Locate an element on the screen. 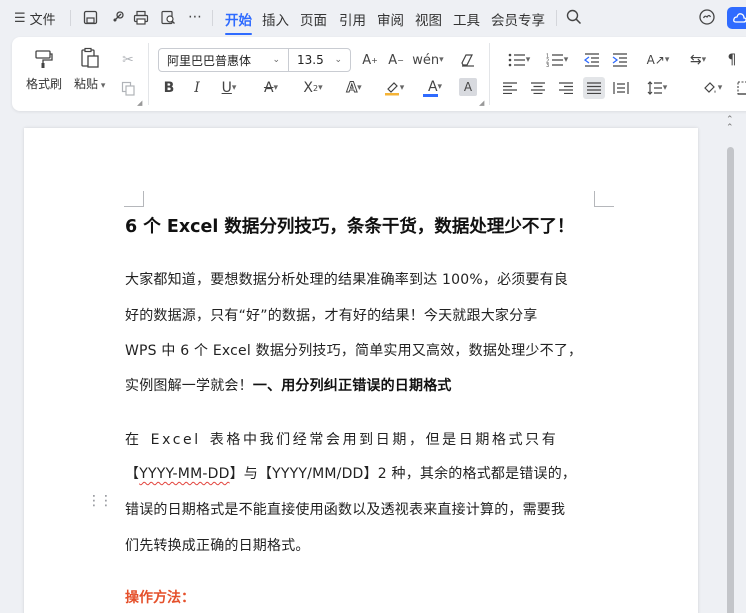  line-spacing-icon: ▾ is located at coordinates (657, 88).